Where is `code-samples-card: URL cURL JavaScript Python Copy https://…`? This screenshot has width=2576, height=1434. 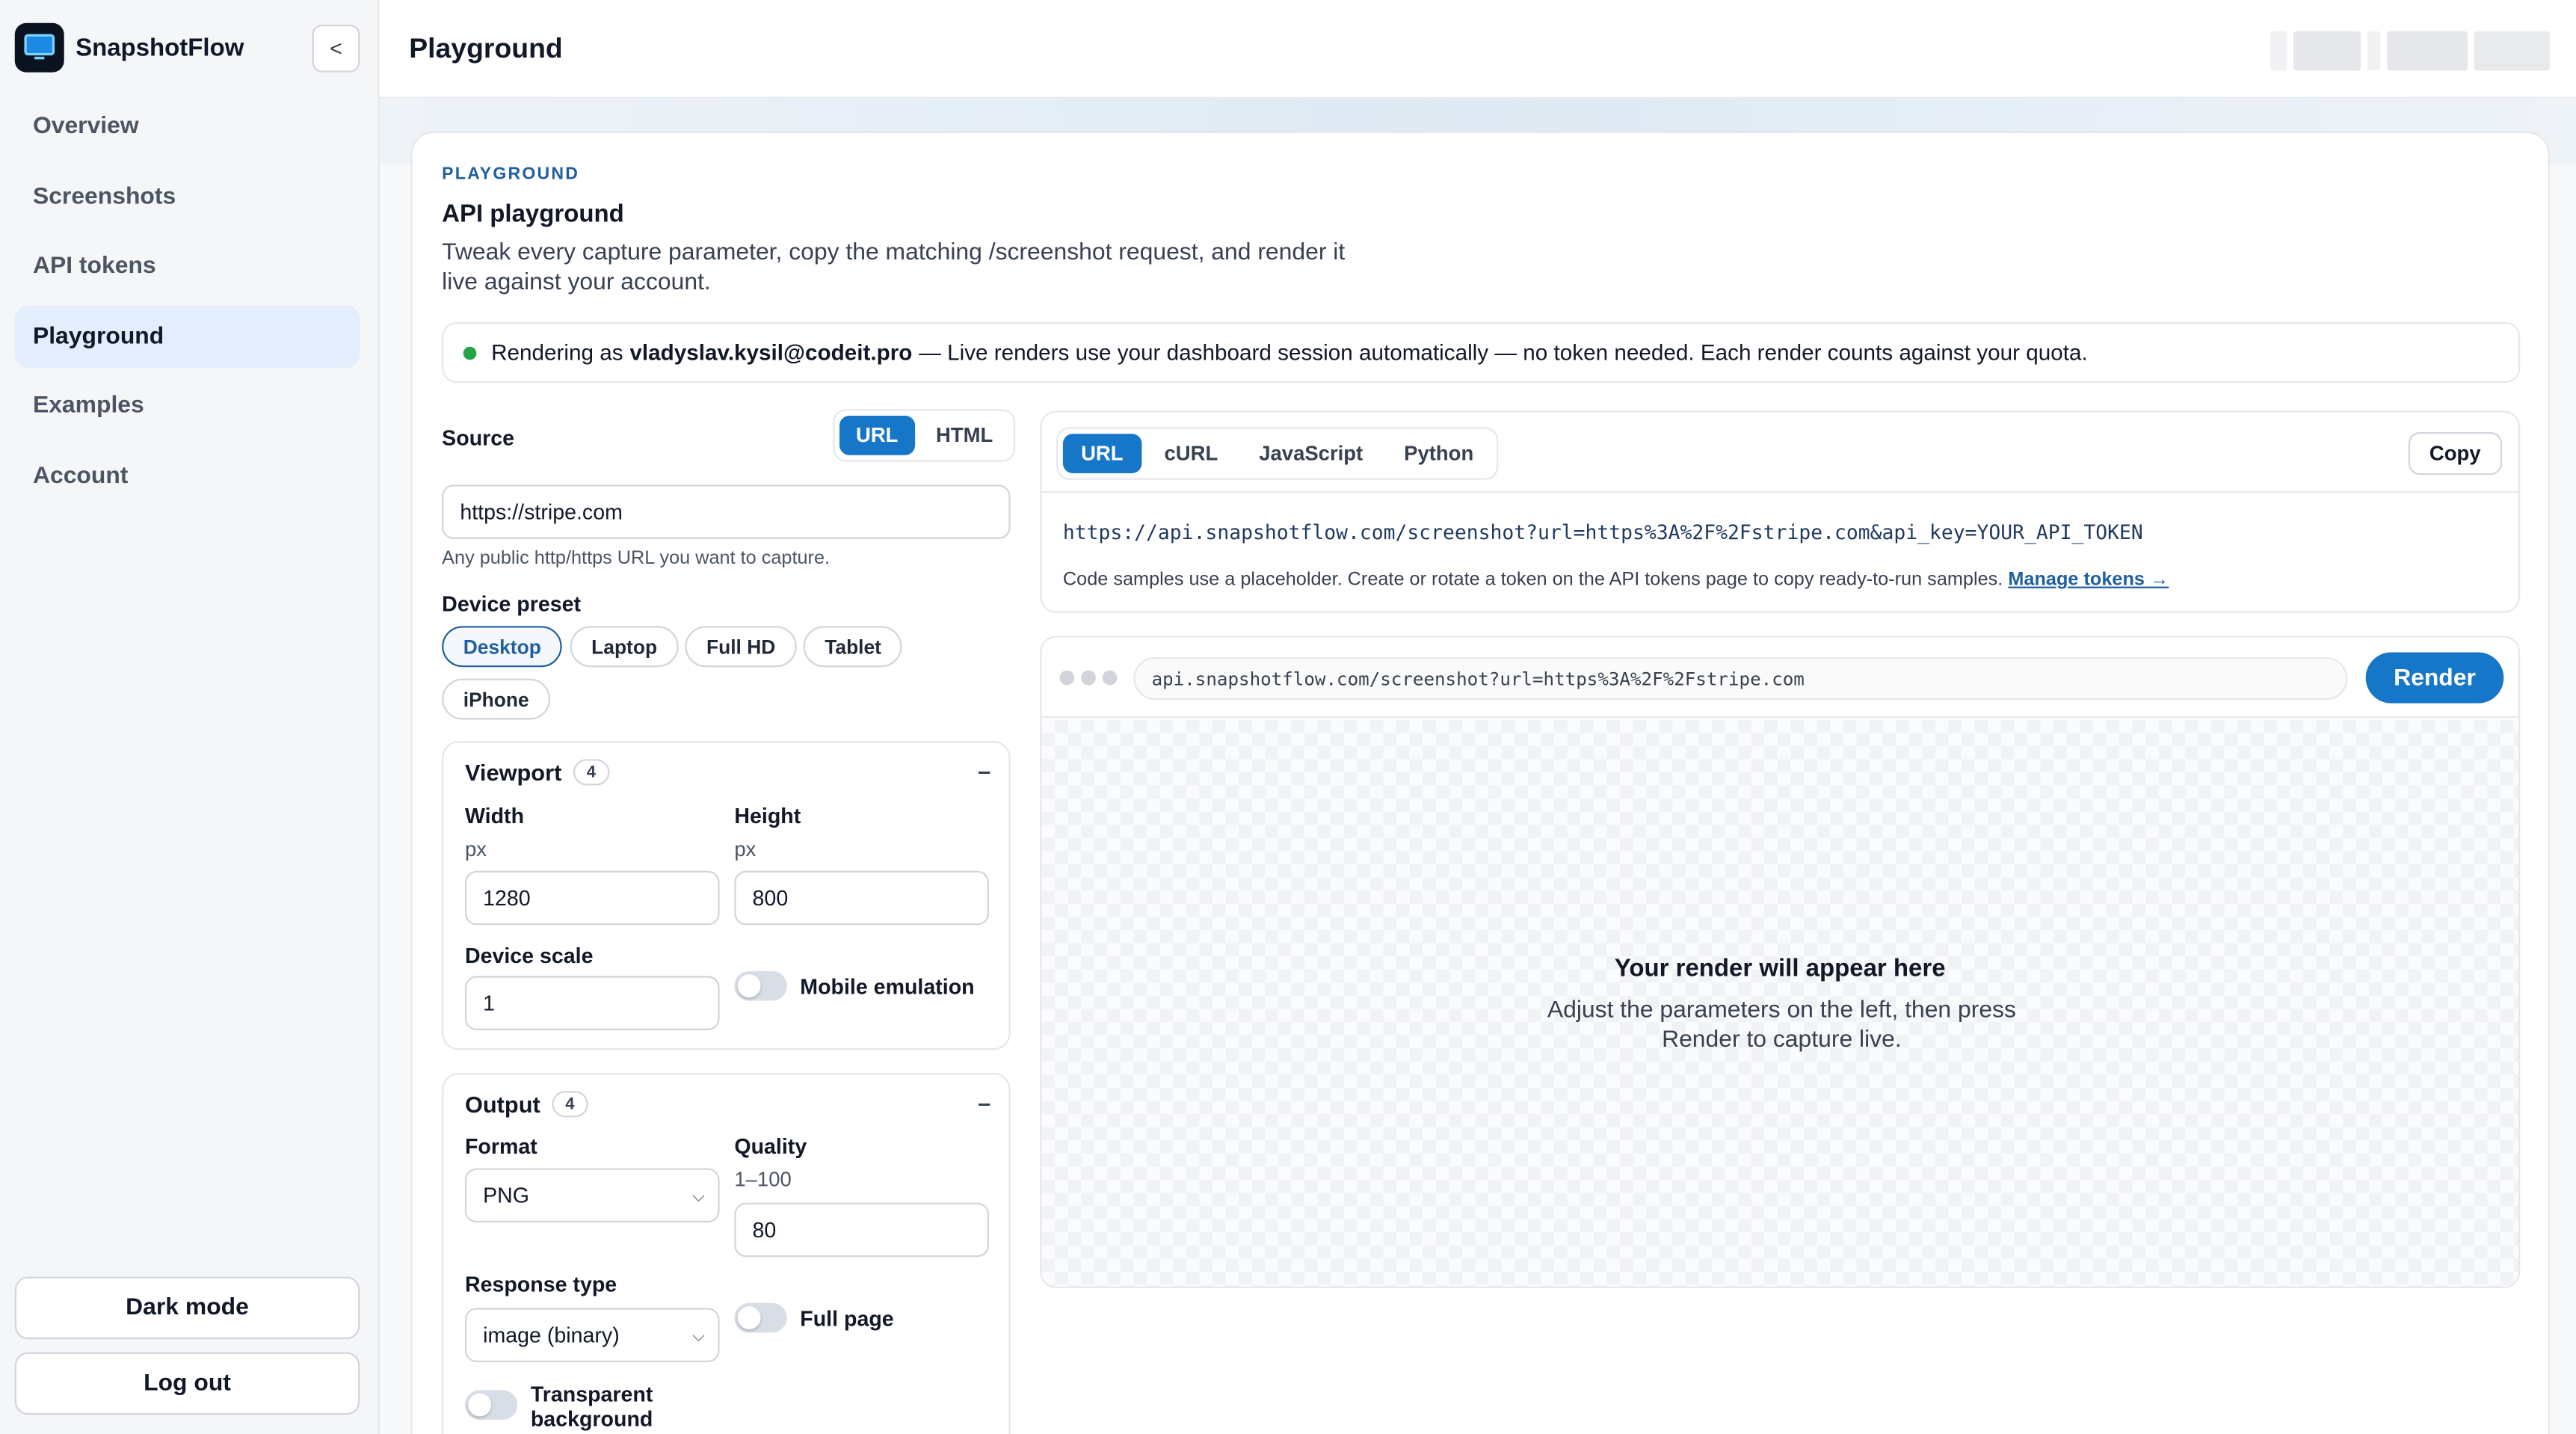 code-samples-card: URL cURL JavaScript Python Copy https://… is located at coordinates (1780, 511).